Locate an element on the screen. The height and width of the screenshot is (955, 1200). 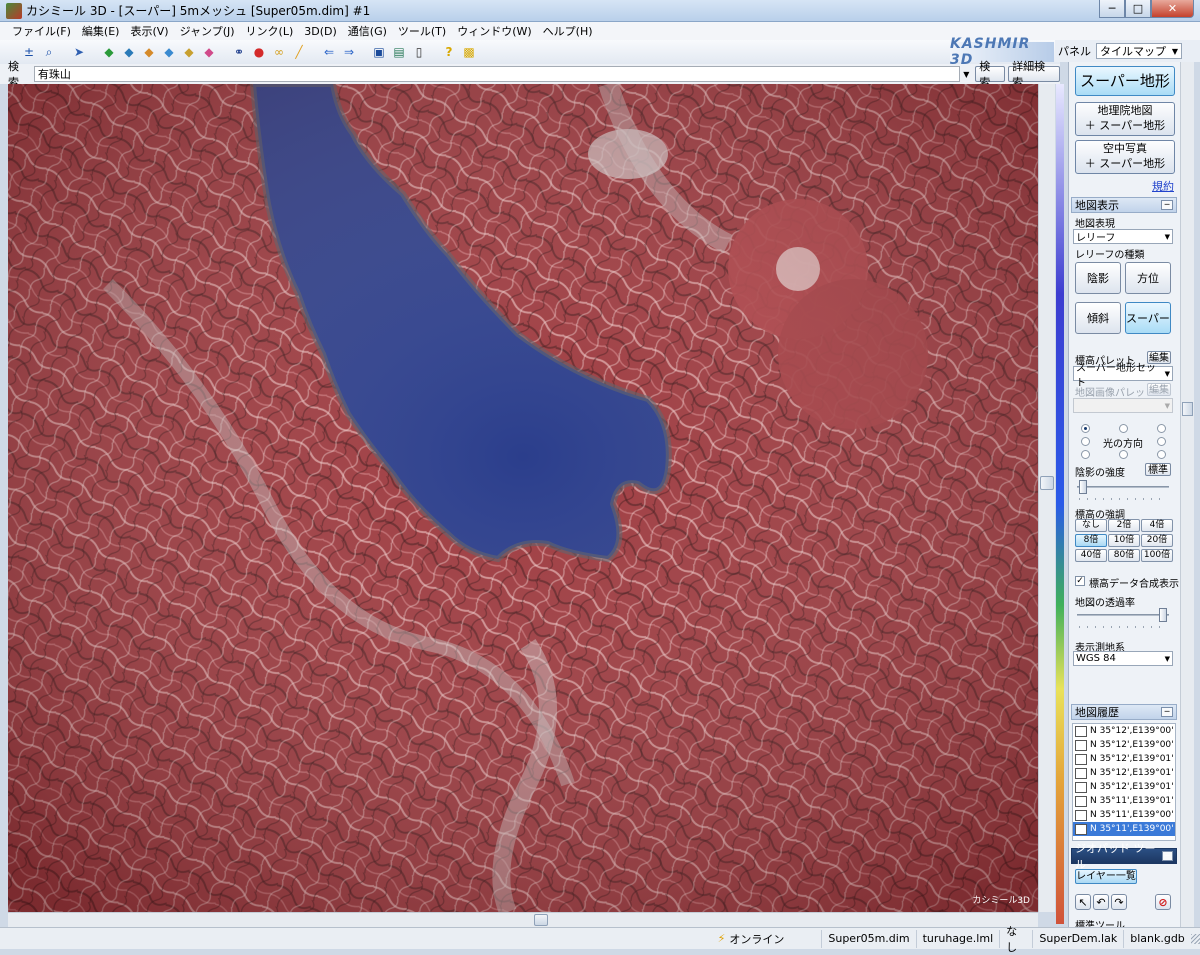
map-layer-icon: ◆ is located at coordinates (109, 52).